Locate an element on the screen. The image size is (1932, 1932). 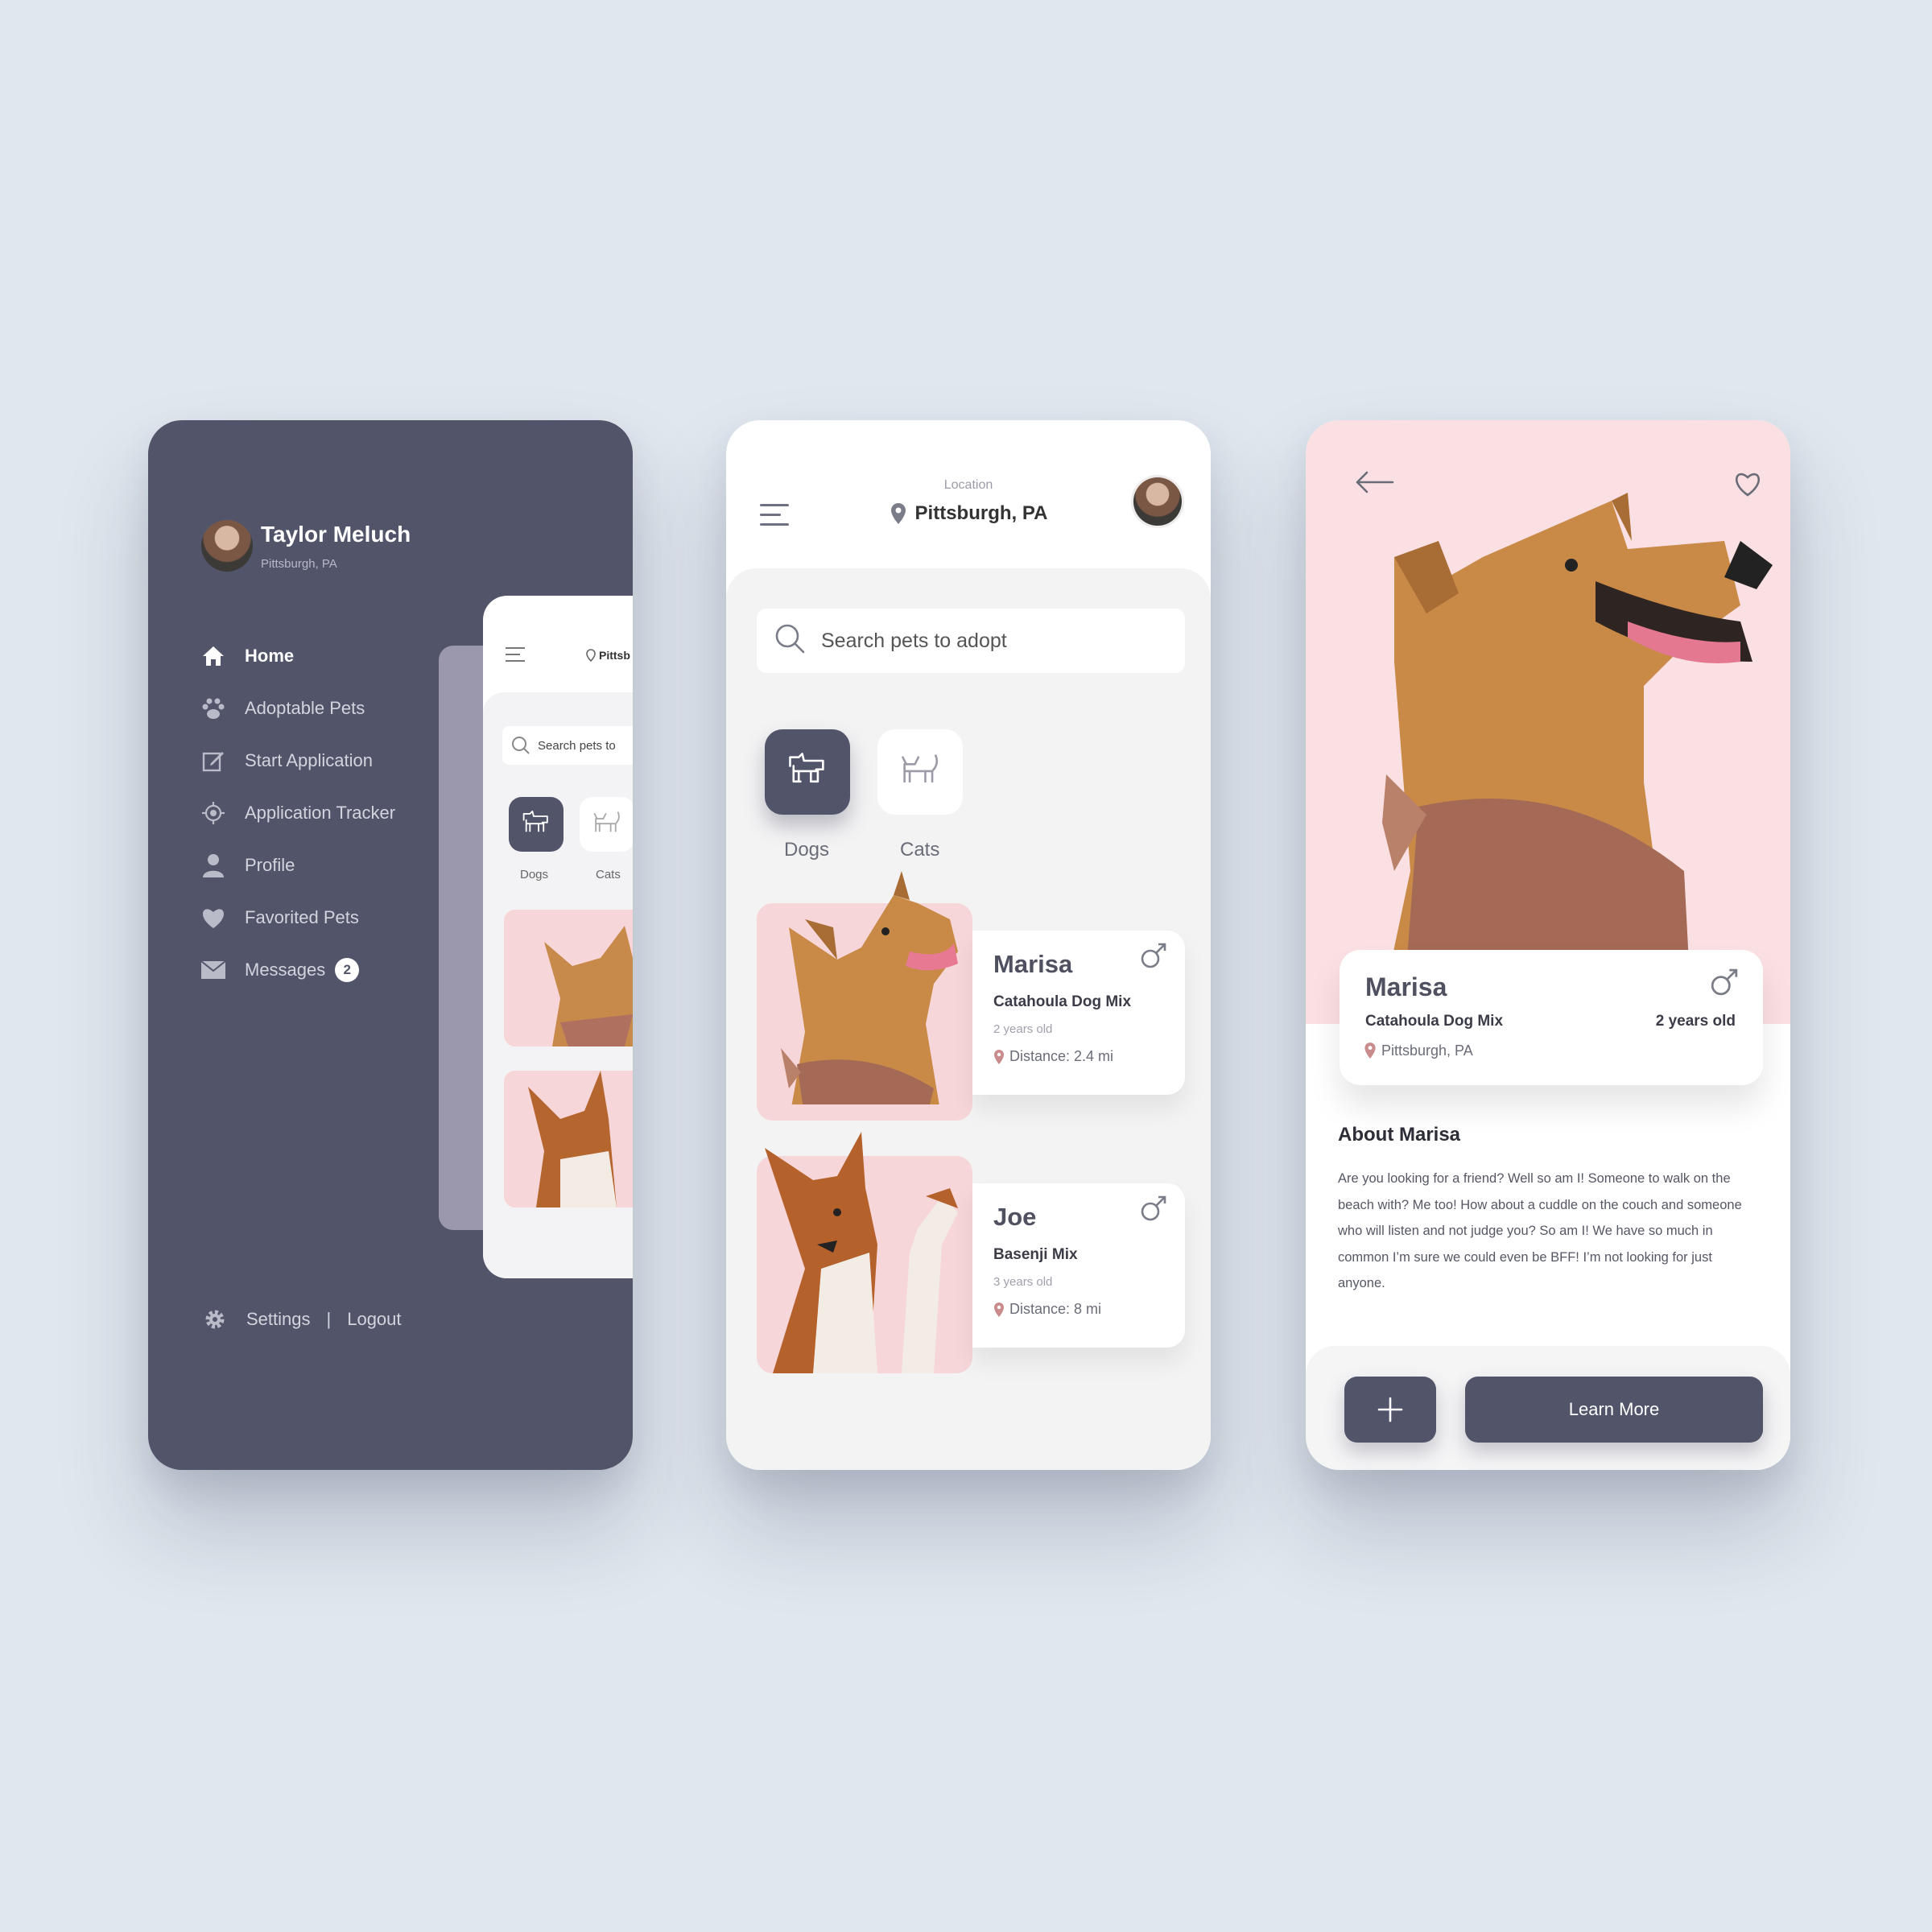
category-dogs-button is located at coordinates (807, 772).